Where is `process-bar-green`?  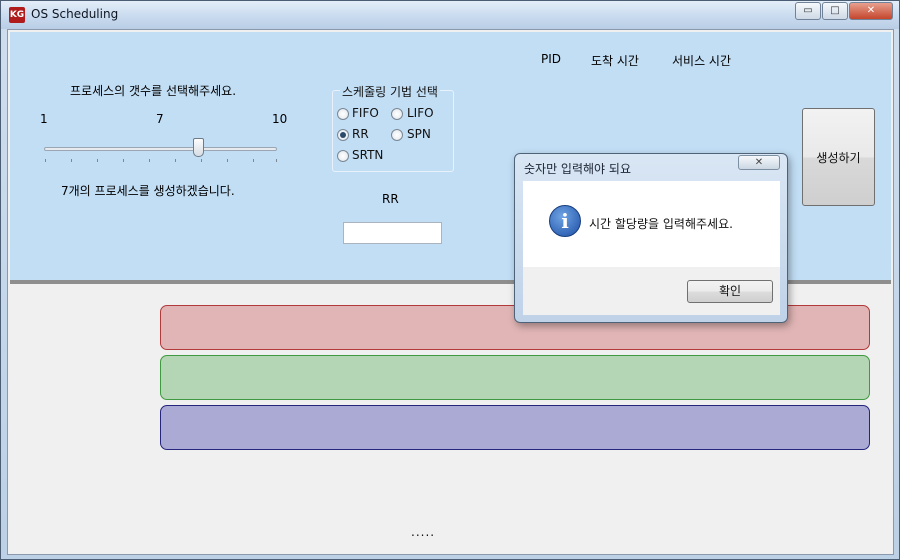 process-bar-green is located at coordinates (515, 377).